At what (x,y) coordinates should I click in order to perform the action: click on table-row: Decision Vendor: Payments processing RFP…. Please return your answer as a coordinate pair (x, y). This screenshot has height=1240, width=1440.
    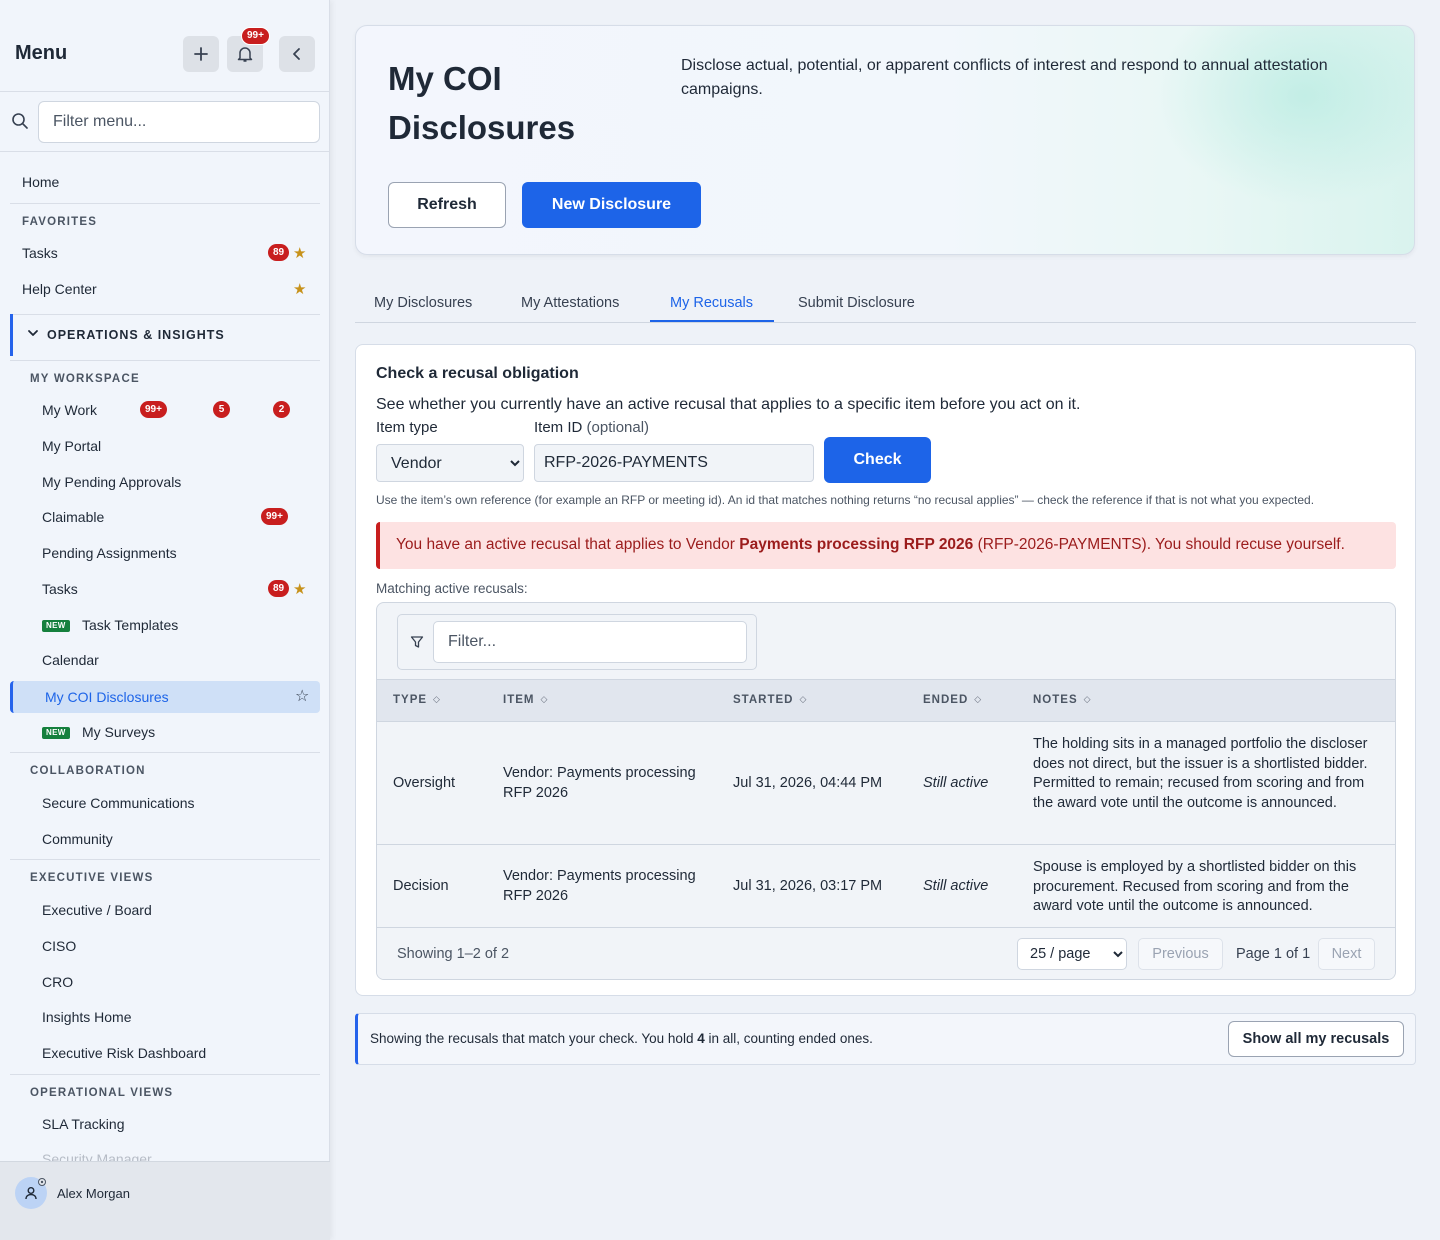
    Looking at the image, I should click on (886, 886).